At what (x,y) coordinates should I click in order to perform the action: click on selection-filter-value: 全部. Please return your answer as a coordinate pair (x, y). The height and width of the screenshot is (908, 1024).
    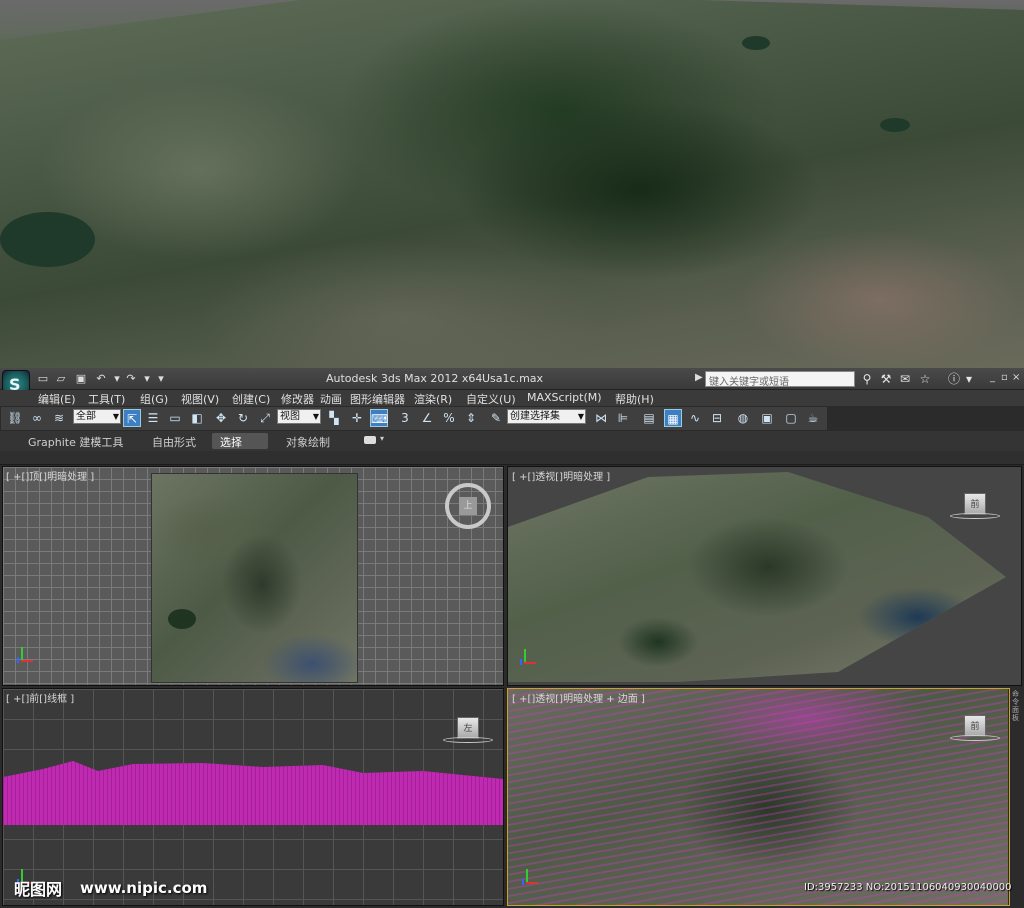
    Looking at the image, I should click on (86, 416).